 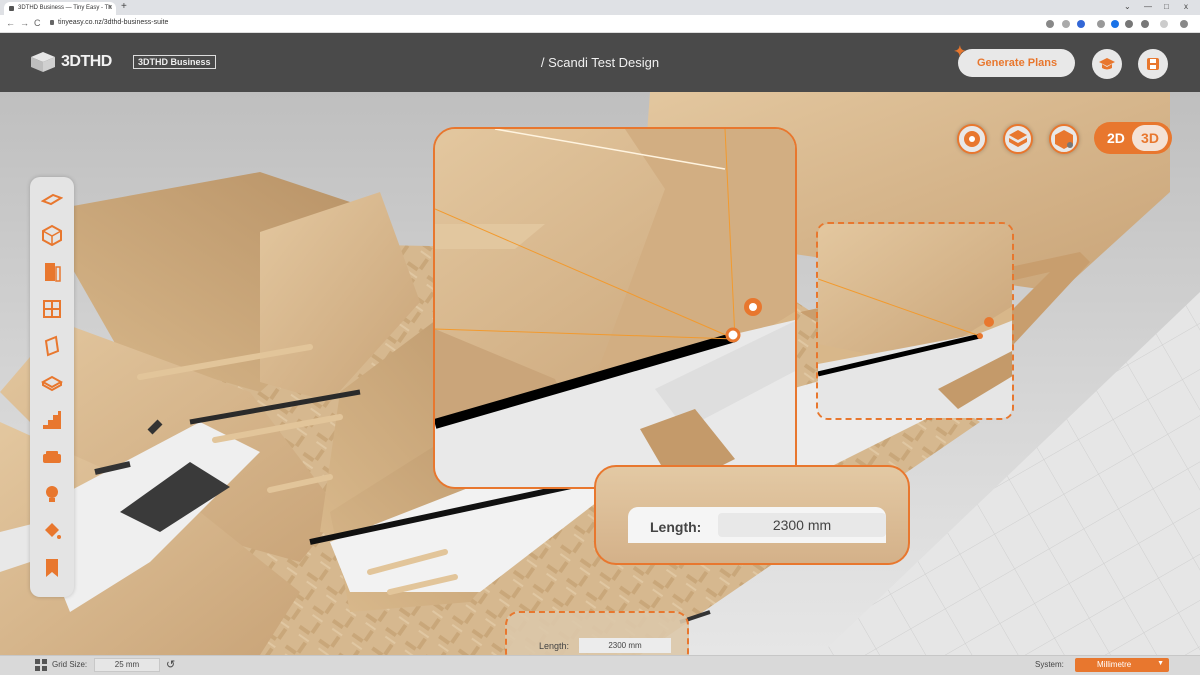 What do you see at coordinates (1160, 663) in the screenshot?
I see `caret-down-icon: ▼` at bounding box center [1160, 663].